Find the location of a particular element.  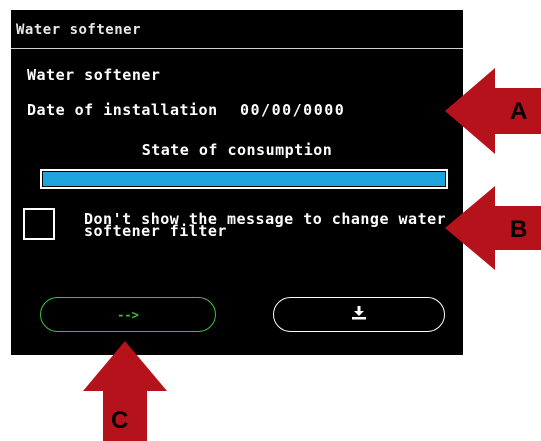

title-divider is located at coordinates (237, 48).